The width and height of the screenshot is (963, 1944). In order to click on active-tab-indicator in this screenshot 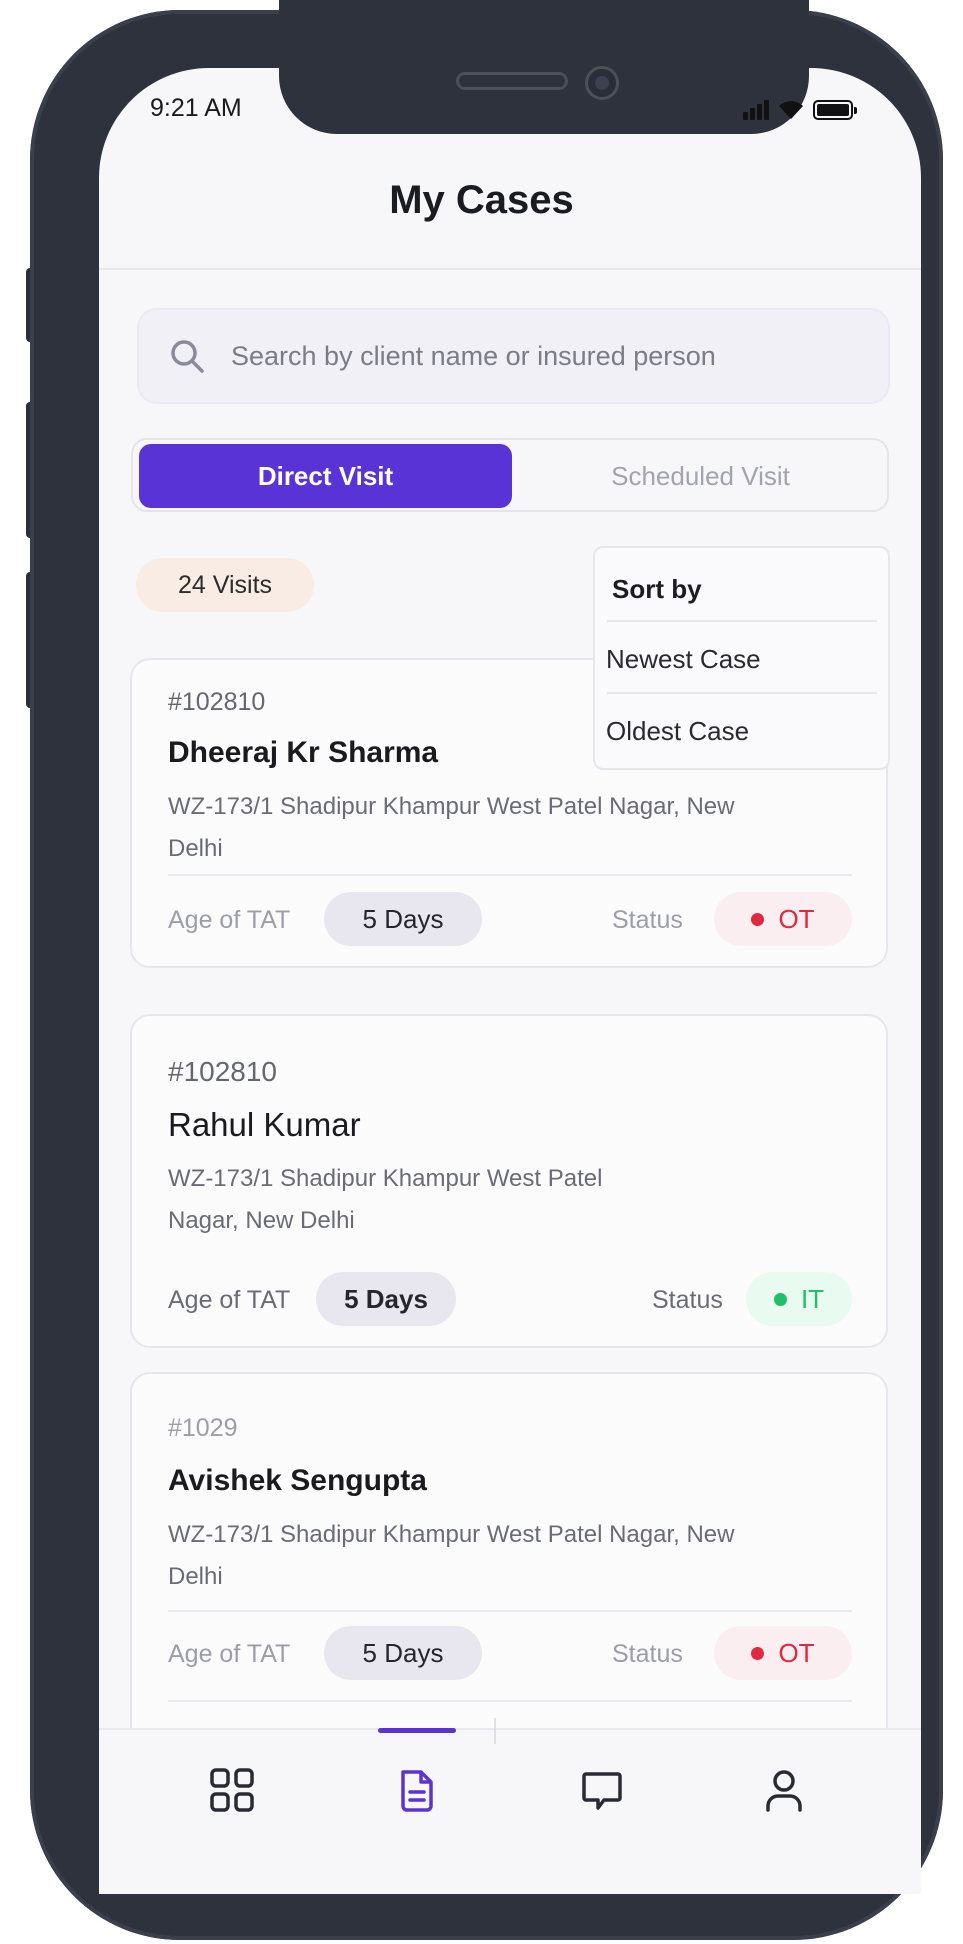, I will do `click(417, 1730)`.